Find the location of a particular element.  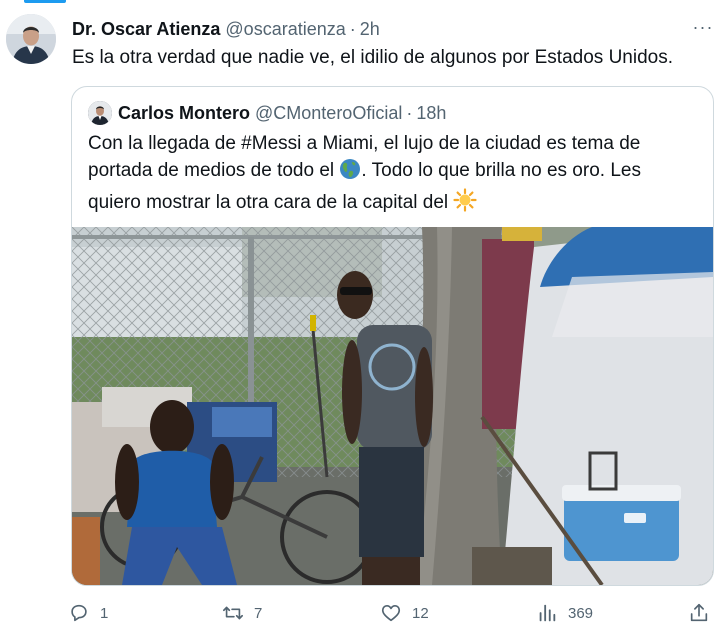

quote-header: Carlos Montero @CMonteroOficial · 18h is located at coordinates (267, 113).